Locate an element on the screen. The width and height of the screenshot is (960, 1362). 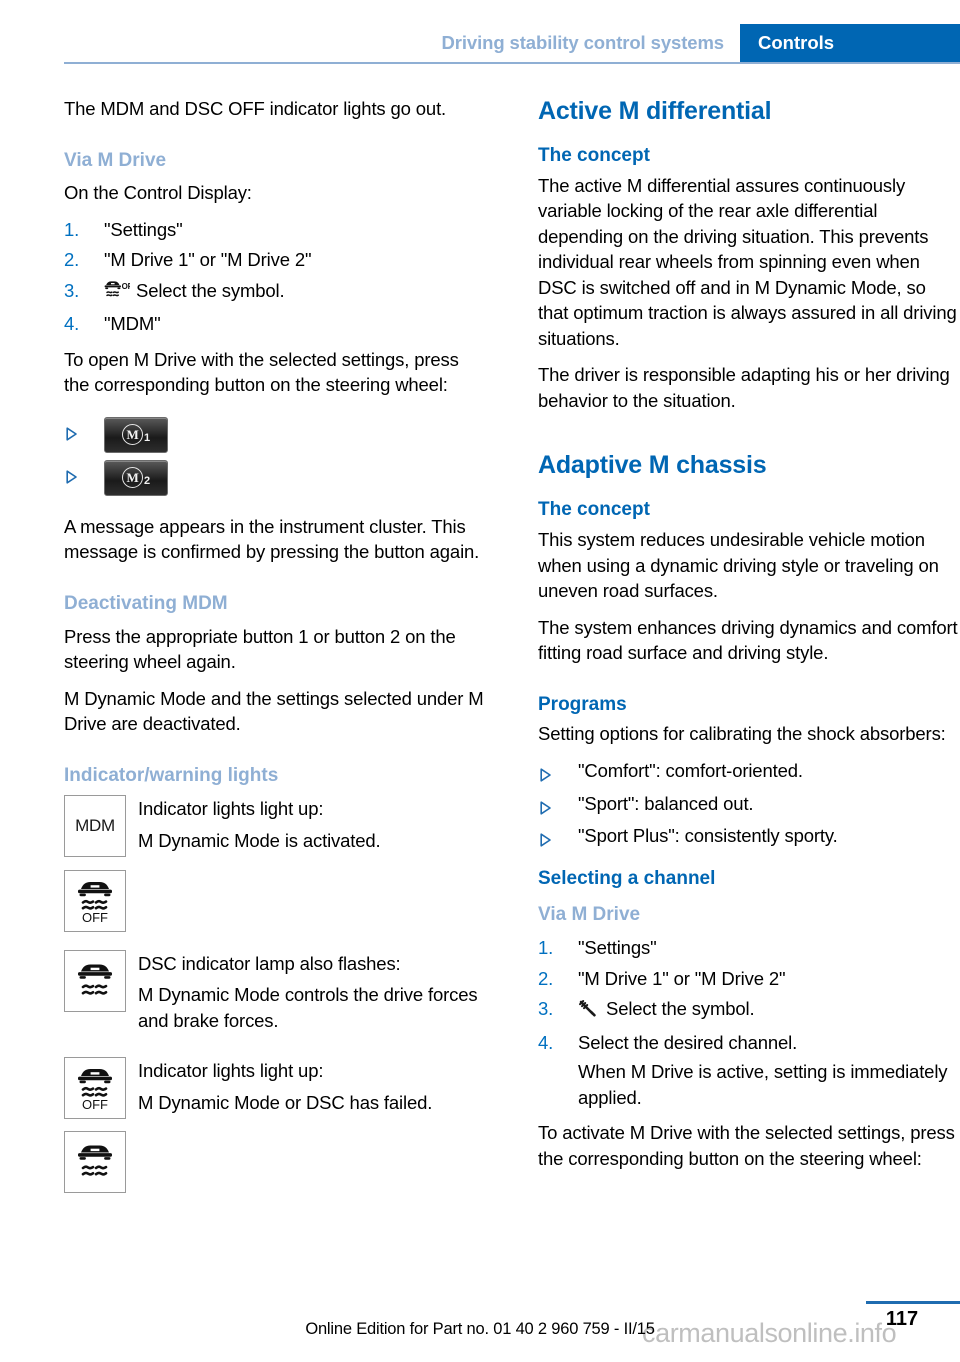
indicator-line: DSC indicator lamp also flashes: is located at coordinates (269, 963).